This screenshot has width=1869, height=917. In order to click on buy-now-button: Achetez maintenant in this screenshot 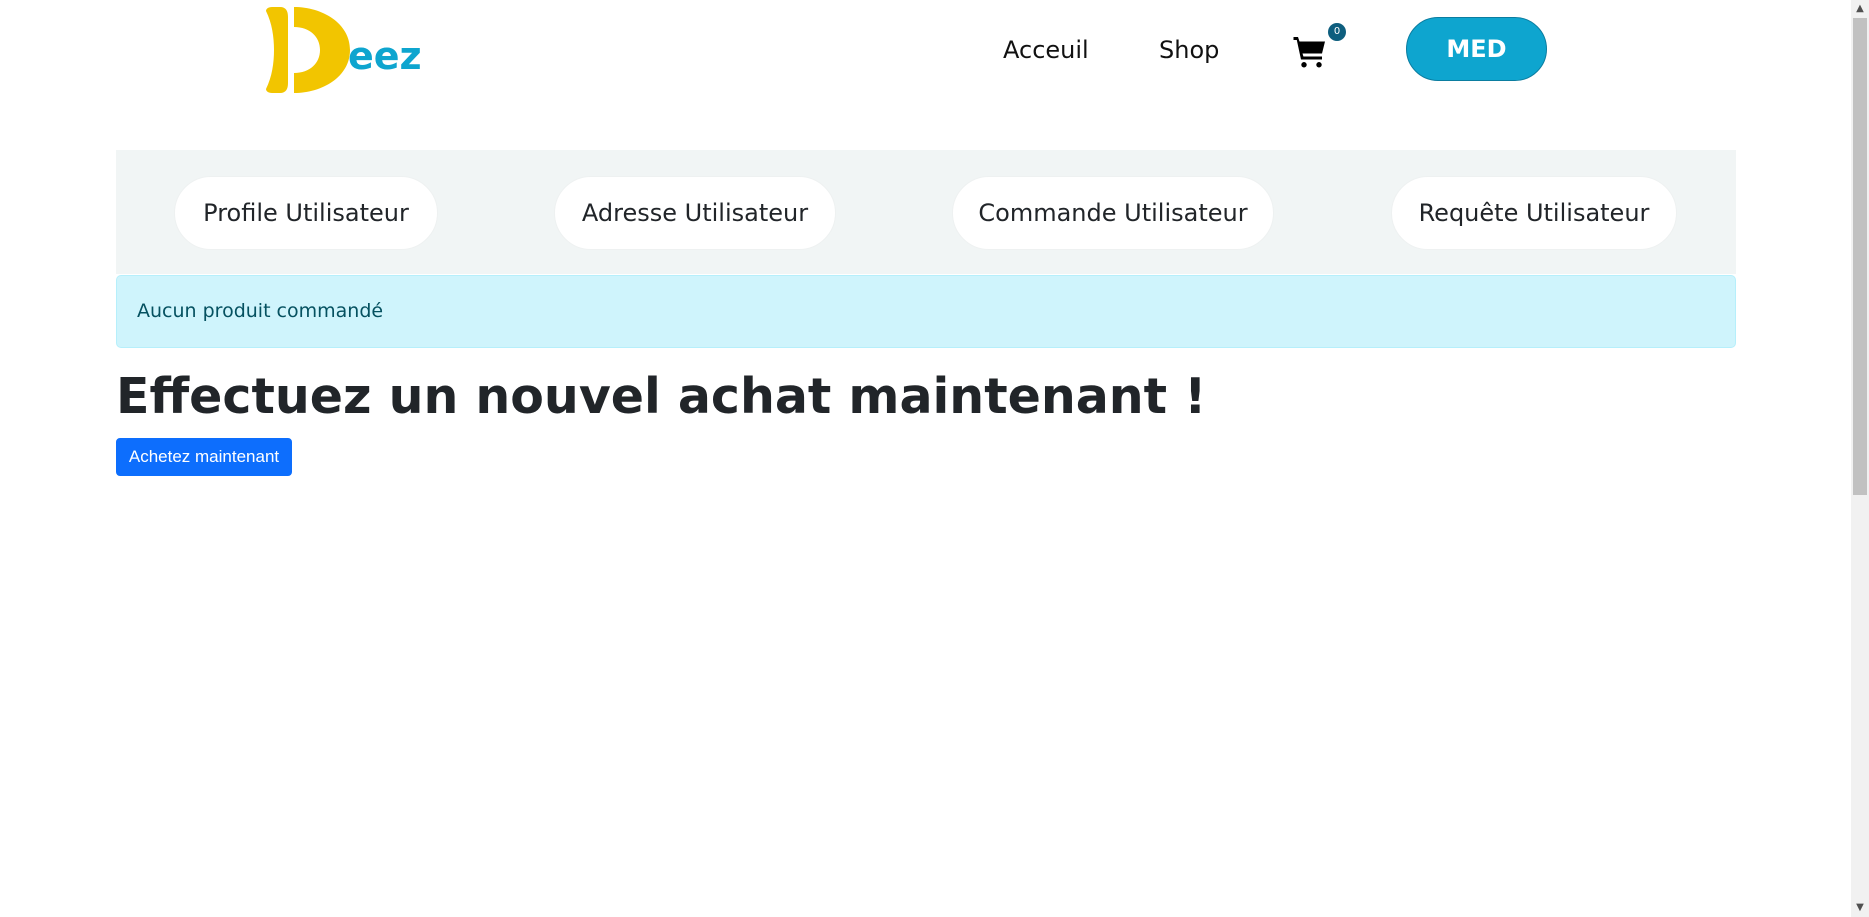, I will do `click(204, 457)`.